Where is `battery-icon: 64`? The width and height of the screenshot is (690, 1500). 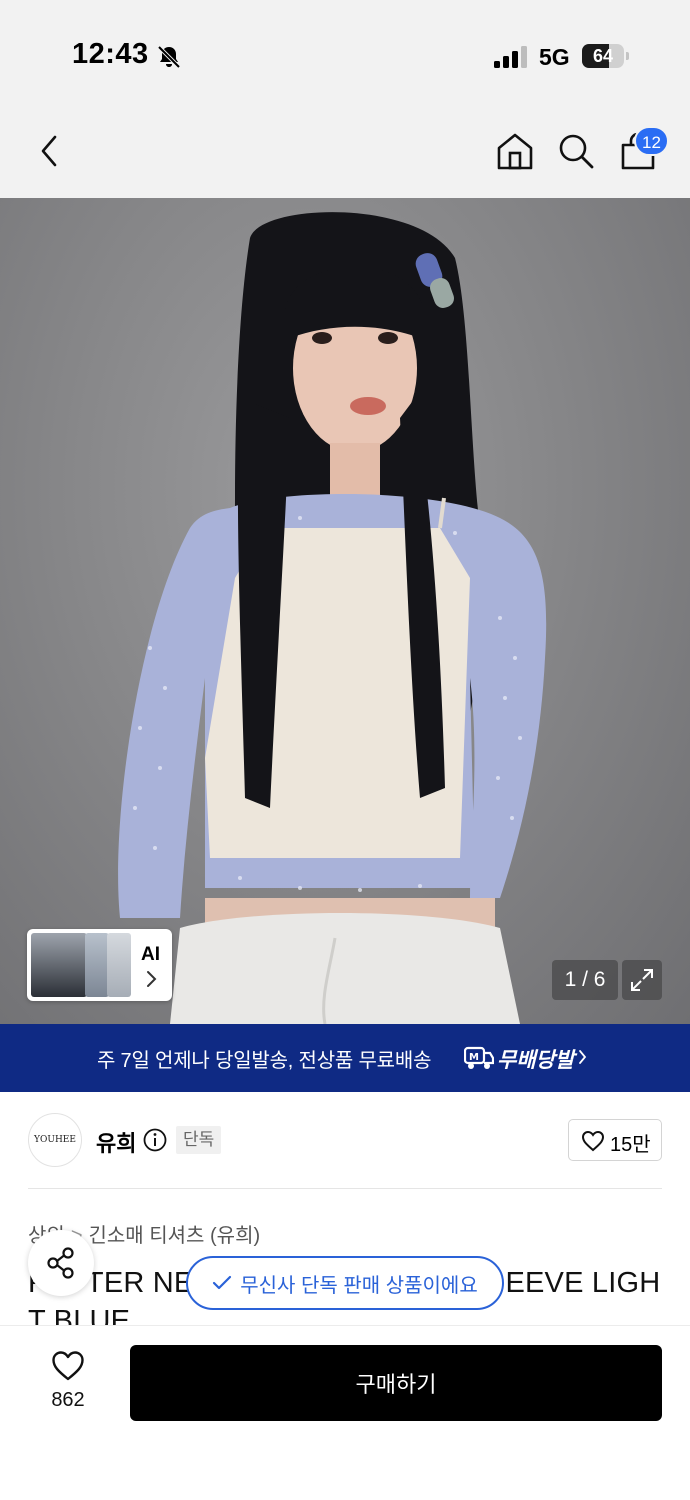
battery-icon: 64 is located at coordinates (606, 56).